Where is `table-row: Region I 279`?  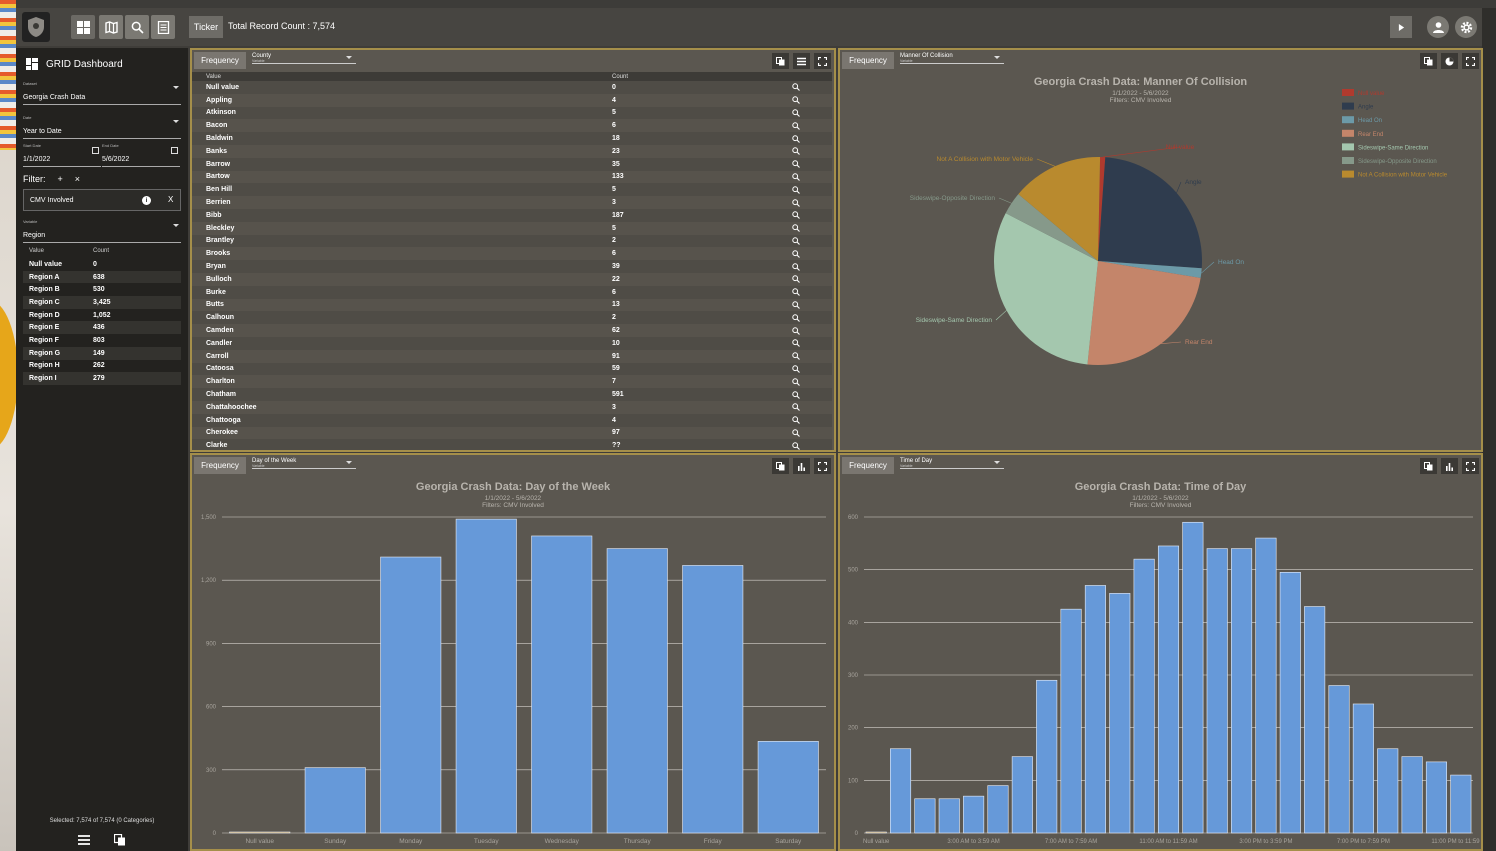 table-row: Region I 279 is located at coordinates (102, 378).